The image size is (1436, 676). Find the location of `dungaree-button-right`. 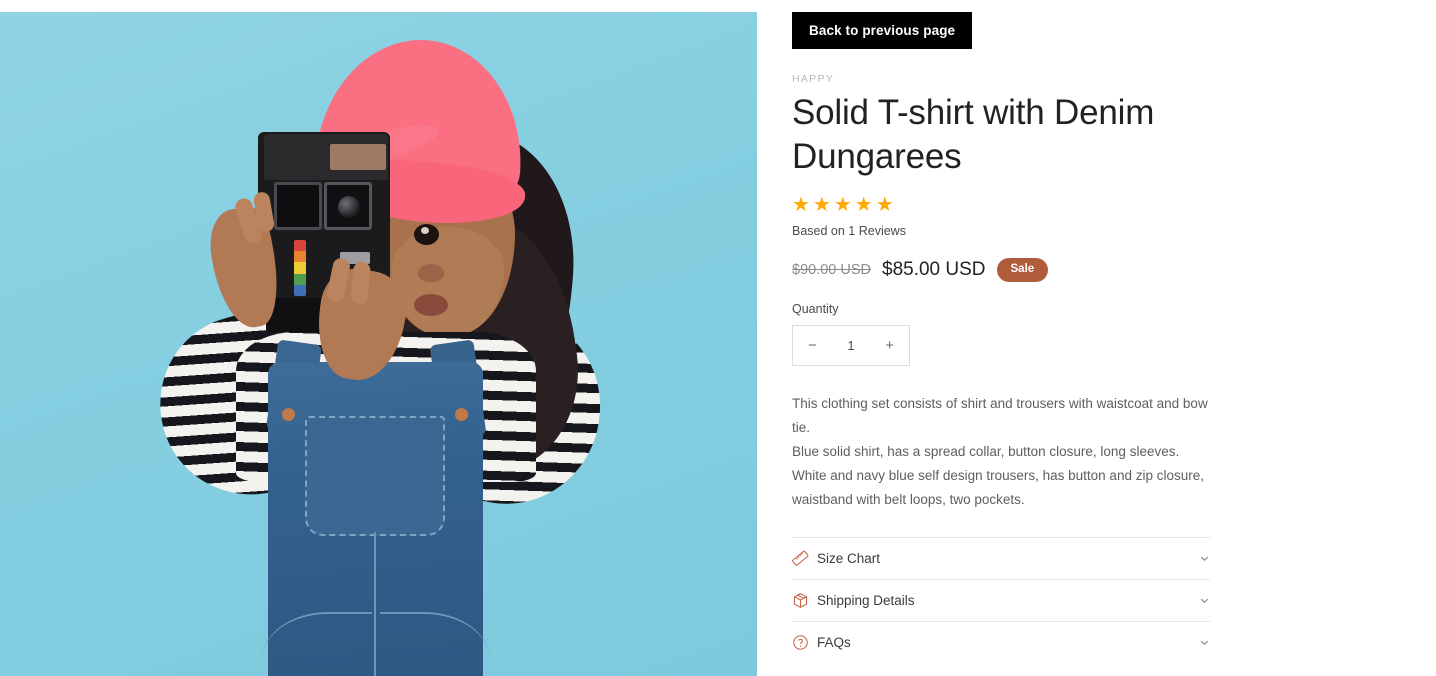

dungaree-button-right is located at coordinates (461, 414).